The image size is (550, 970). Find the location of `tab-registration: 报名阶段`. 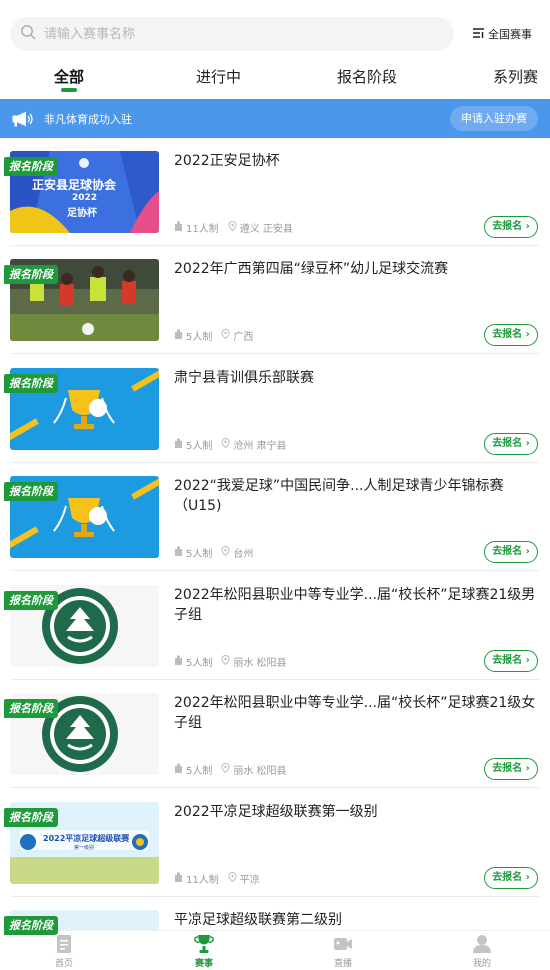

tab-registration: 报名阶段 is located at coordinates (367, 76).